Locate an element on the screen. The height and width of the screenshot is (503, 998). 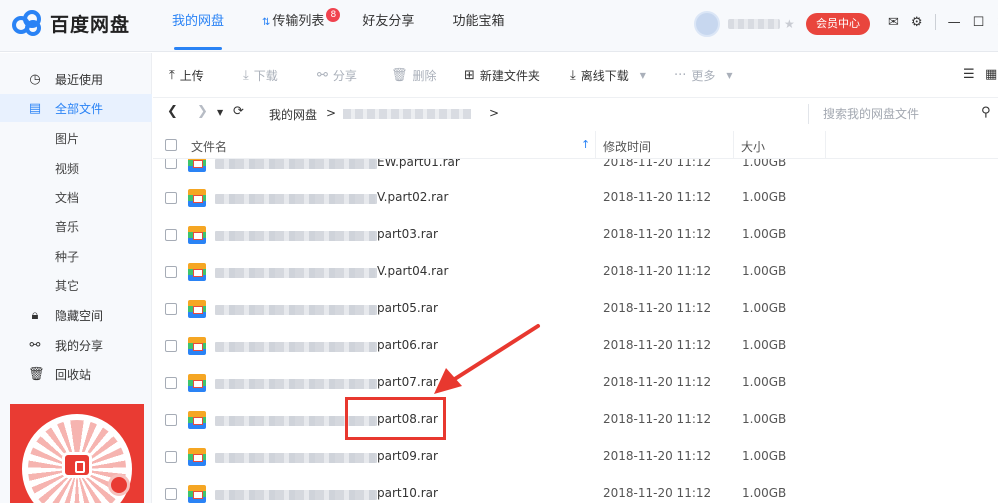
baidu-cloud-logo-icon is located at coordinates (28, 23).